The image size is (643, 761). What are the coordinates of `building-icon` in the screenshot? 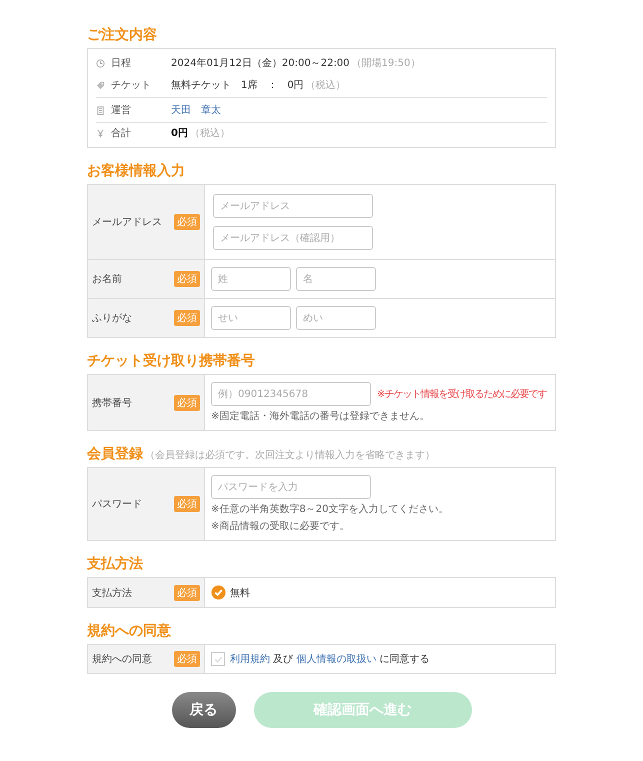 It's located at (100, 110).